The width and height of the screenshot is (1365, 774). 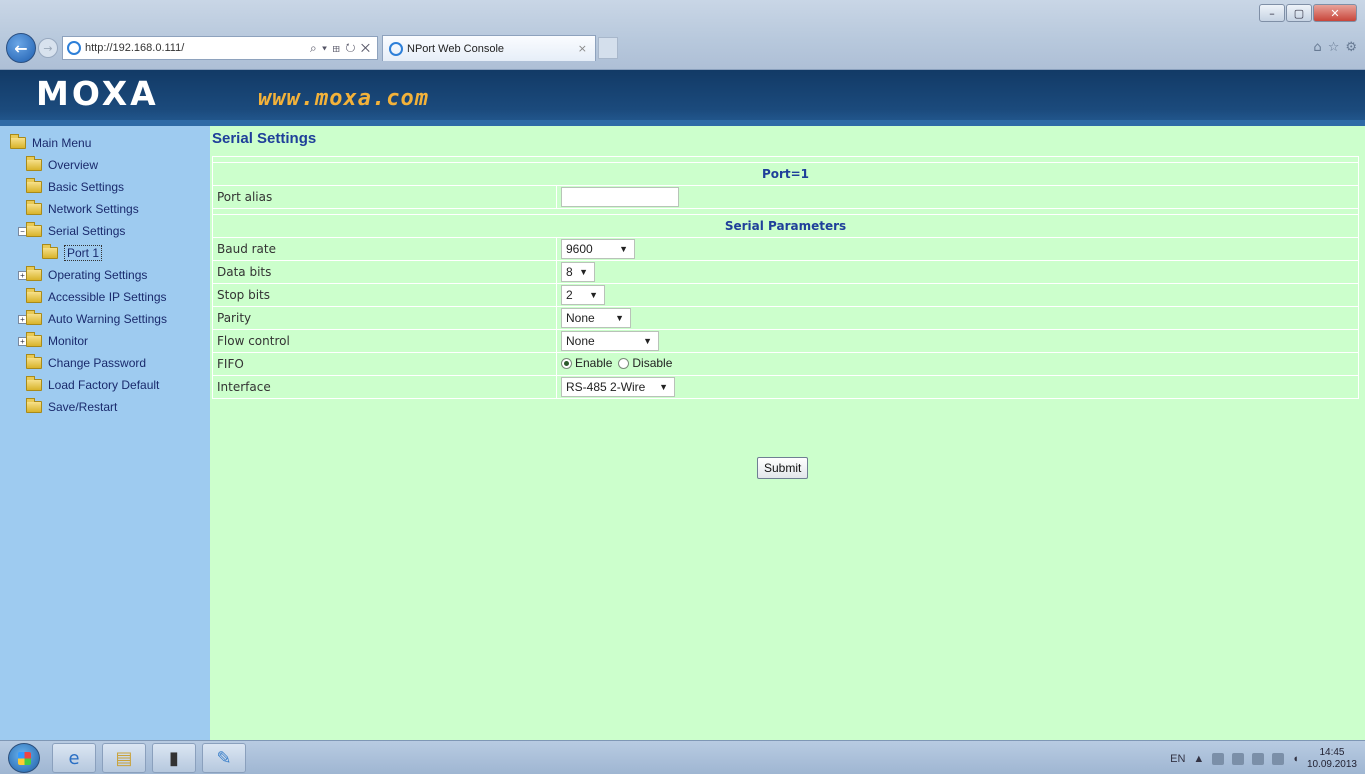 I want to click on moxa-logo: MOXA, so click(x=97, y=93).